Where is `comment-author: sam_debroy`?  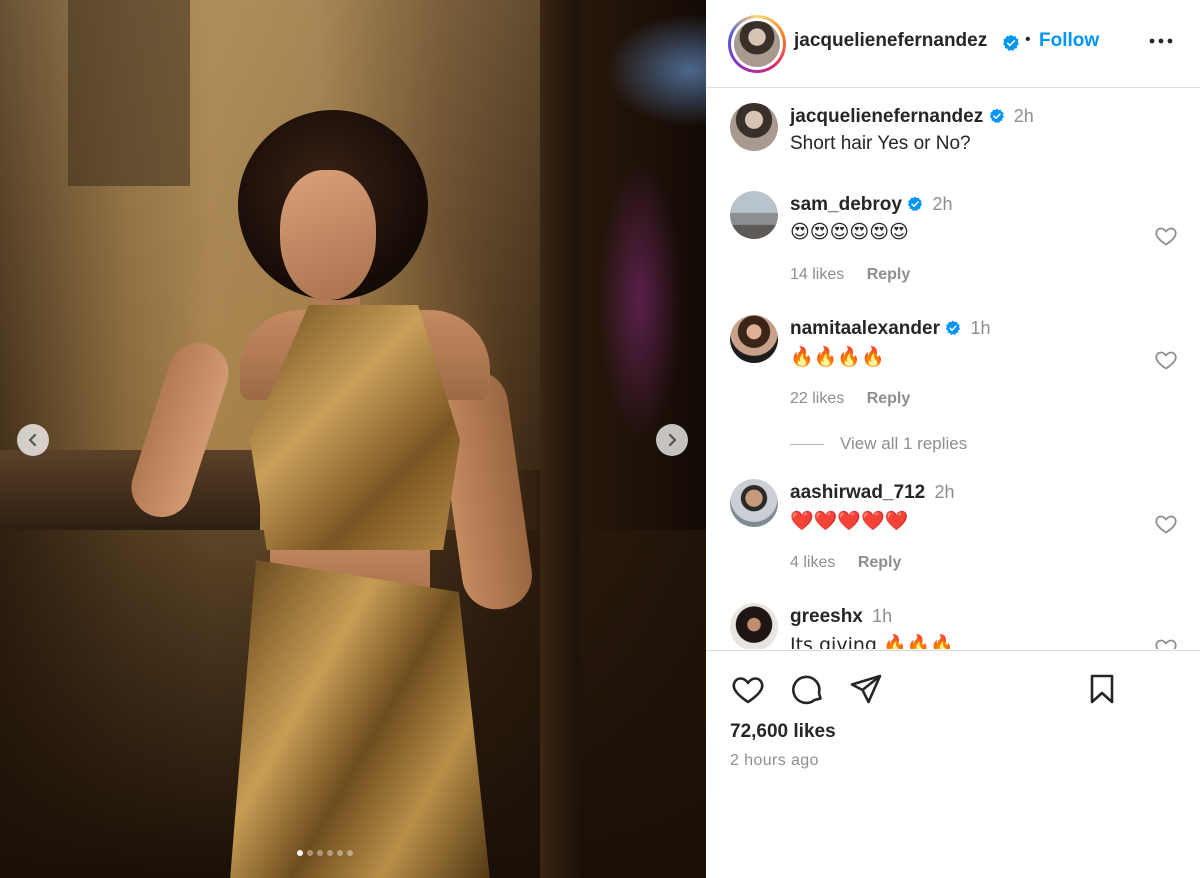
comment-author: sam_debroy is located at coordinates (846, 204).